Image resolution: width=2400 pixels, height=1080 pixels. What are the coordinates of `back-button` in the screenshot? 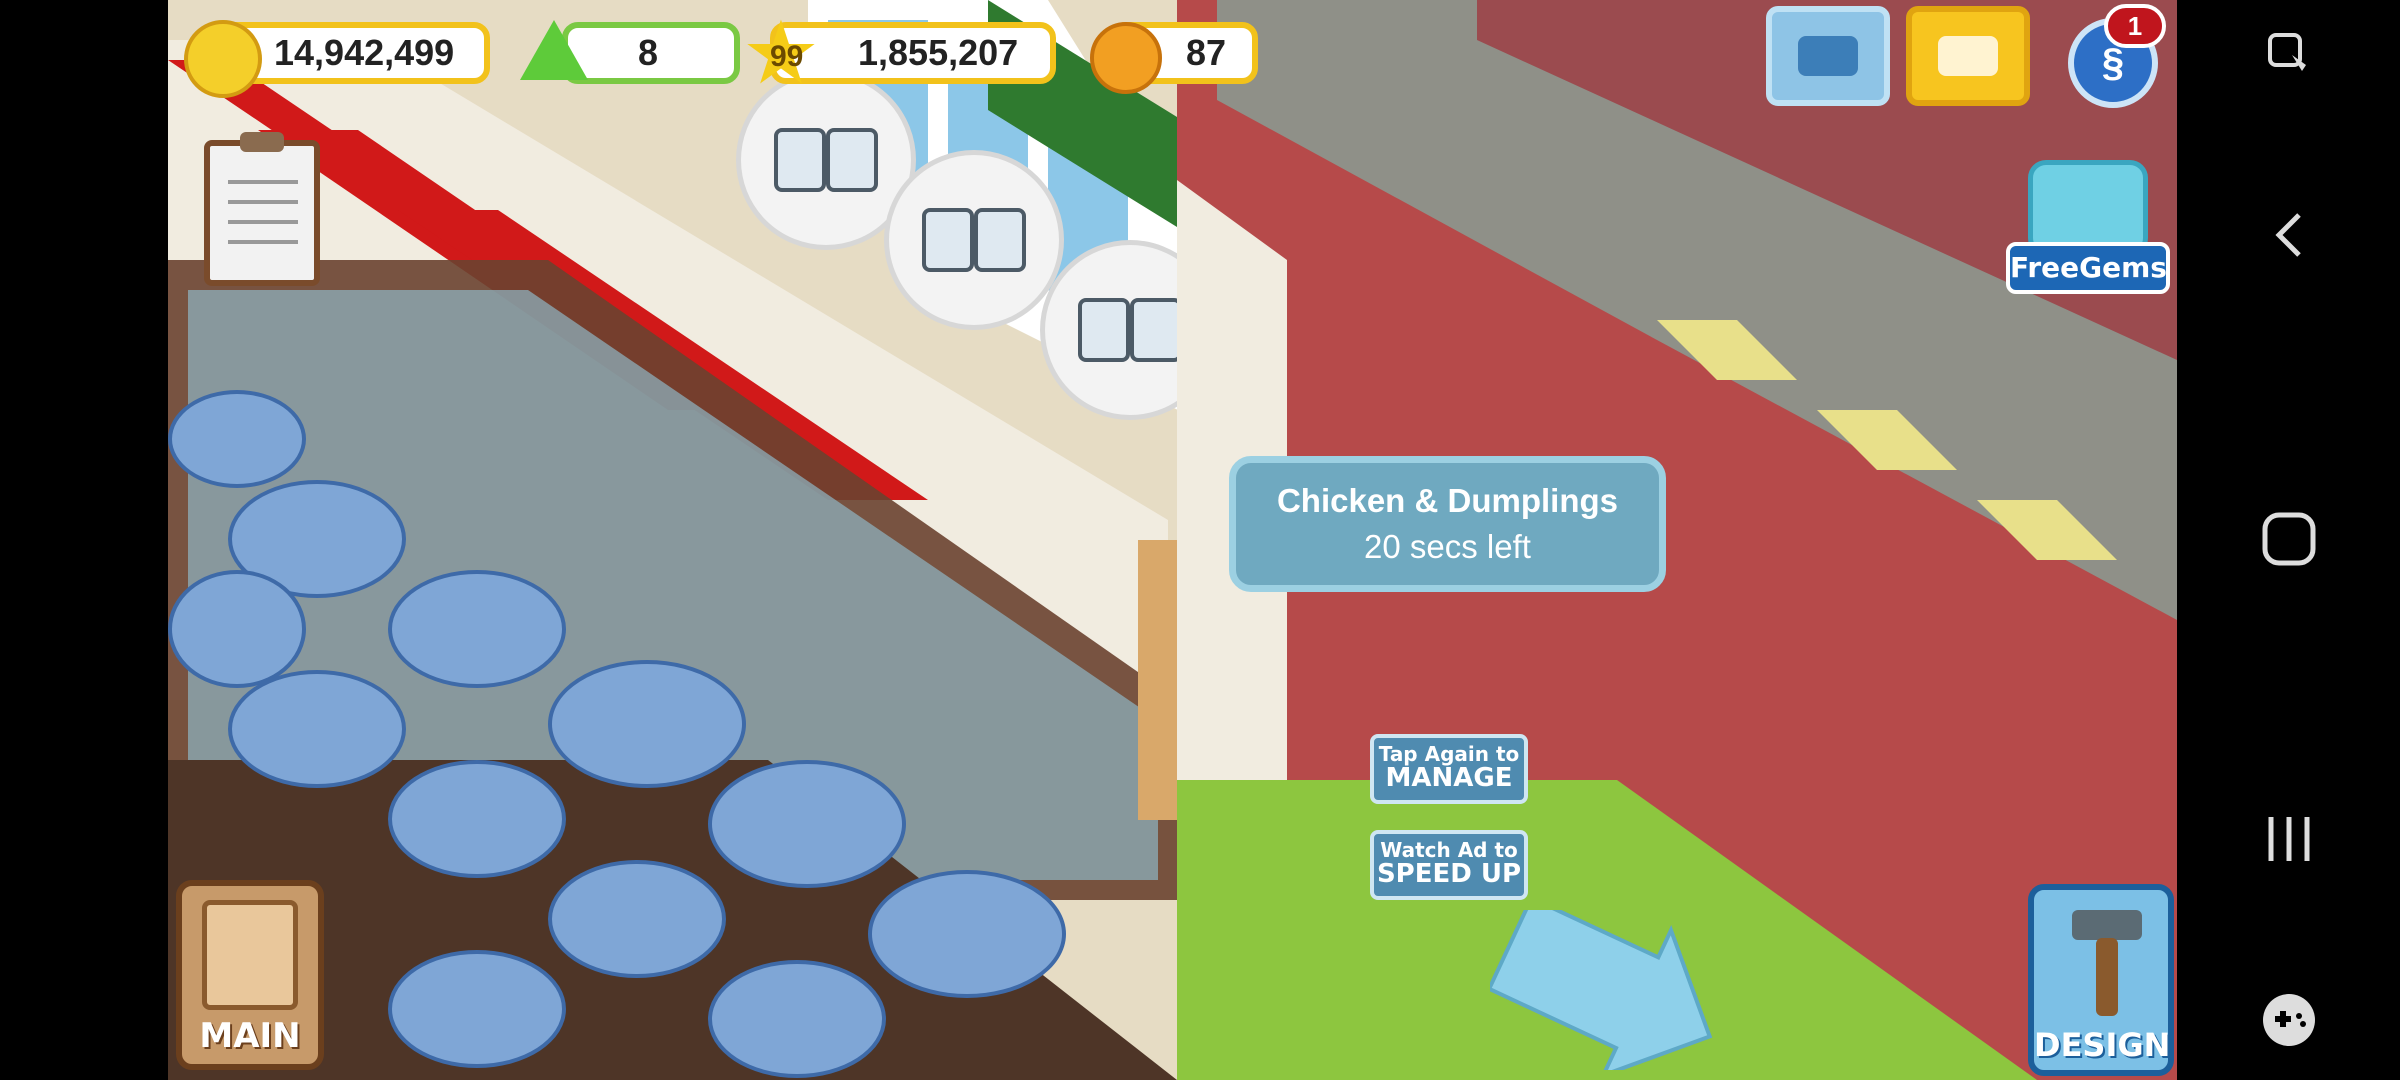 It's located at (2288, 235).